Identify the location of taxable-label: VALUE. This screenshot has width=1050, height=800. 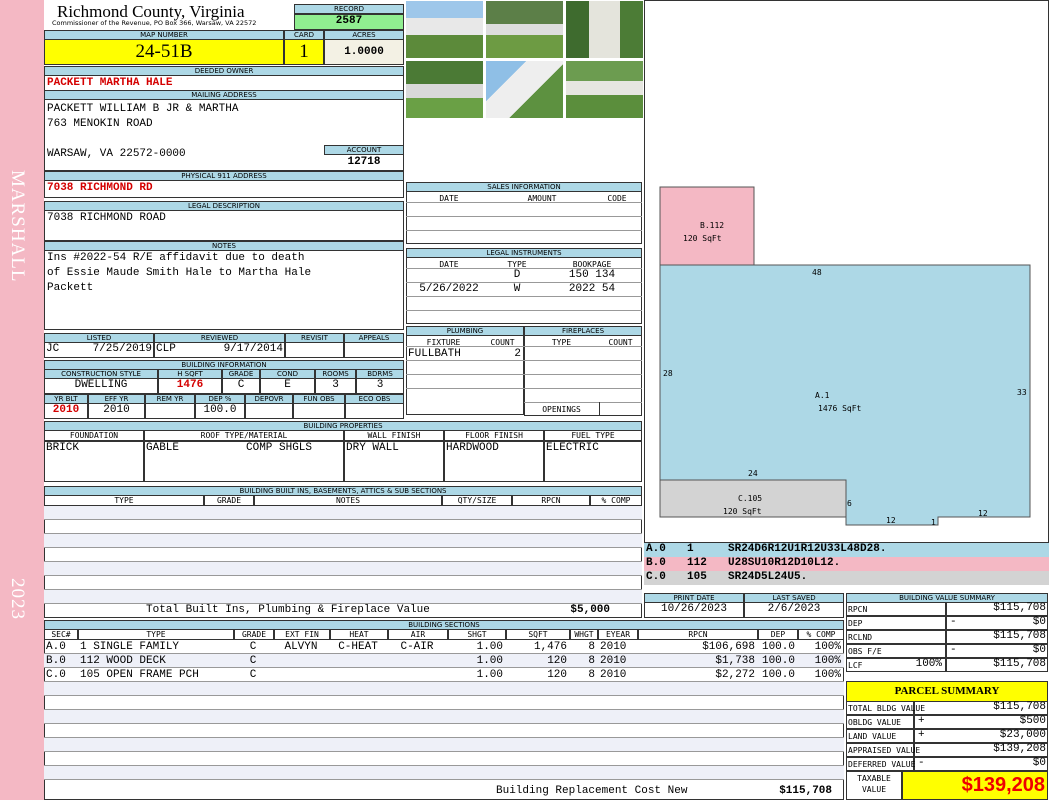
(874, 789).